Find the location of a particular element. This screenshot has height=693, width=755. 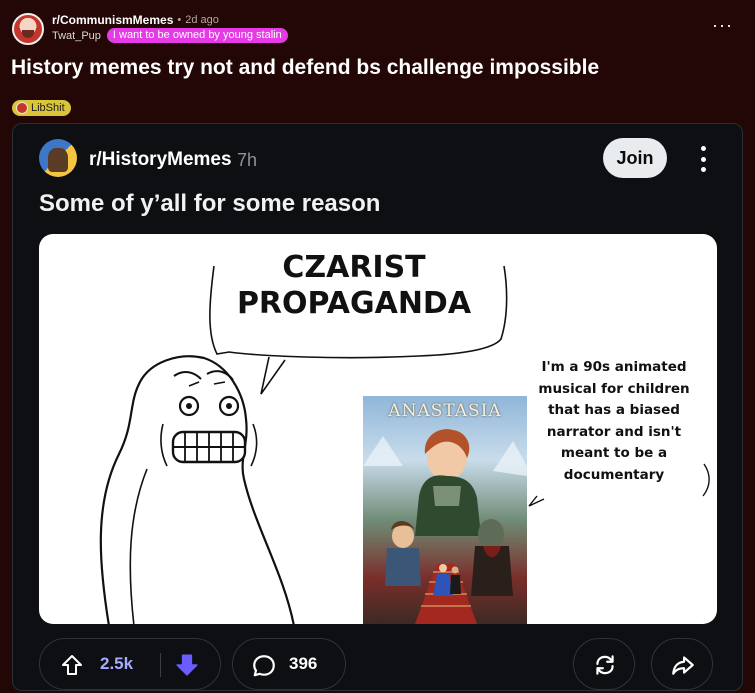

embedded-more-options-icon is located at coordinates (703, 159).